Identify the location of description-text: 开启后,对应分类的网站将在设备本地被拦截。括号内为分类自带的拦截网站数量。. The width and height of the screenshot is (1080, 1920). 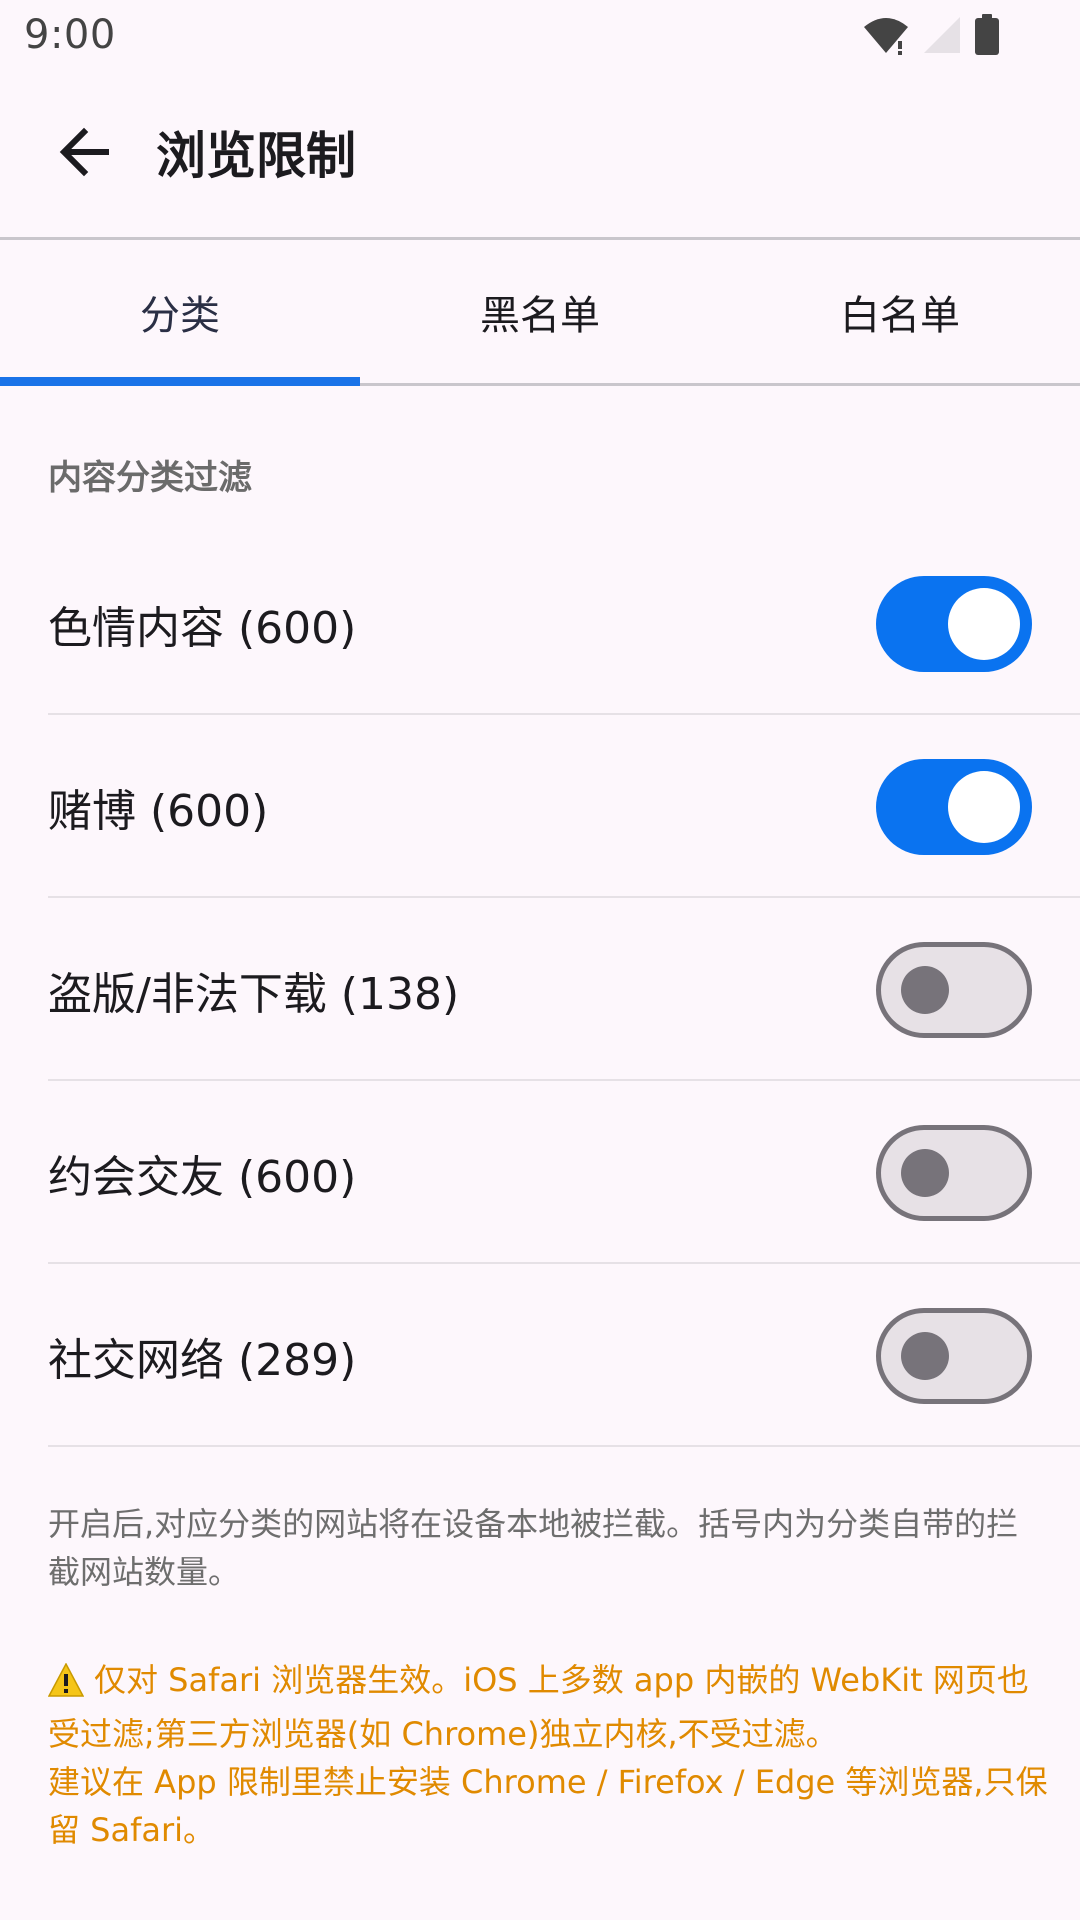
(533, 1548).